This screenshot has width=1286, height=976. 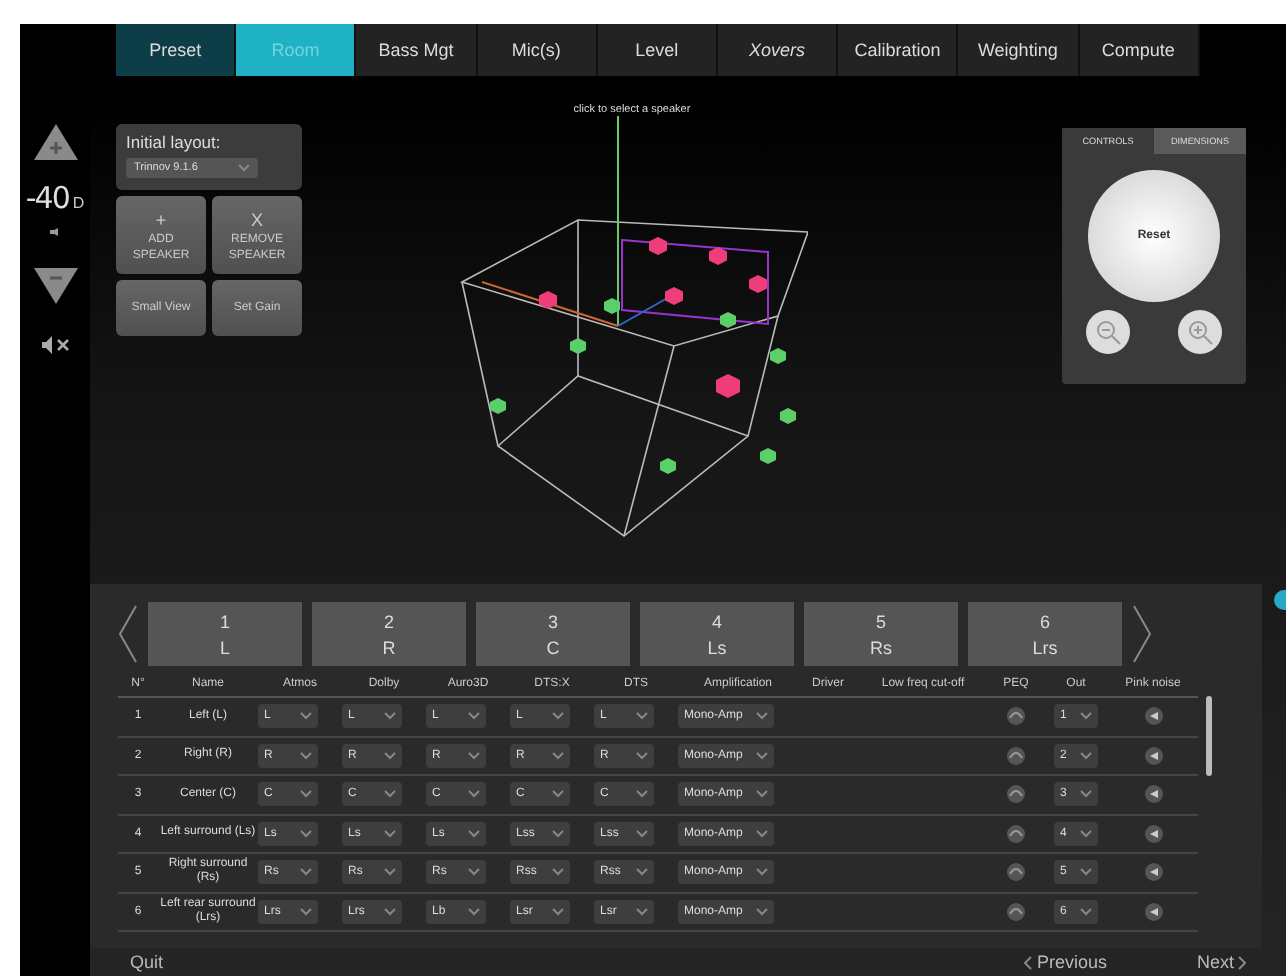 What do you see at coordinates (632, 328) in the screenshot?
I see `room-3d-drawing` at bounding box center [632, 328].